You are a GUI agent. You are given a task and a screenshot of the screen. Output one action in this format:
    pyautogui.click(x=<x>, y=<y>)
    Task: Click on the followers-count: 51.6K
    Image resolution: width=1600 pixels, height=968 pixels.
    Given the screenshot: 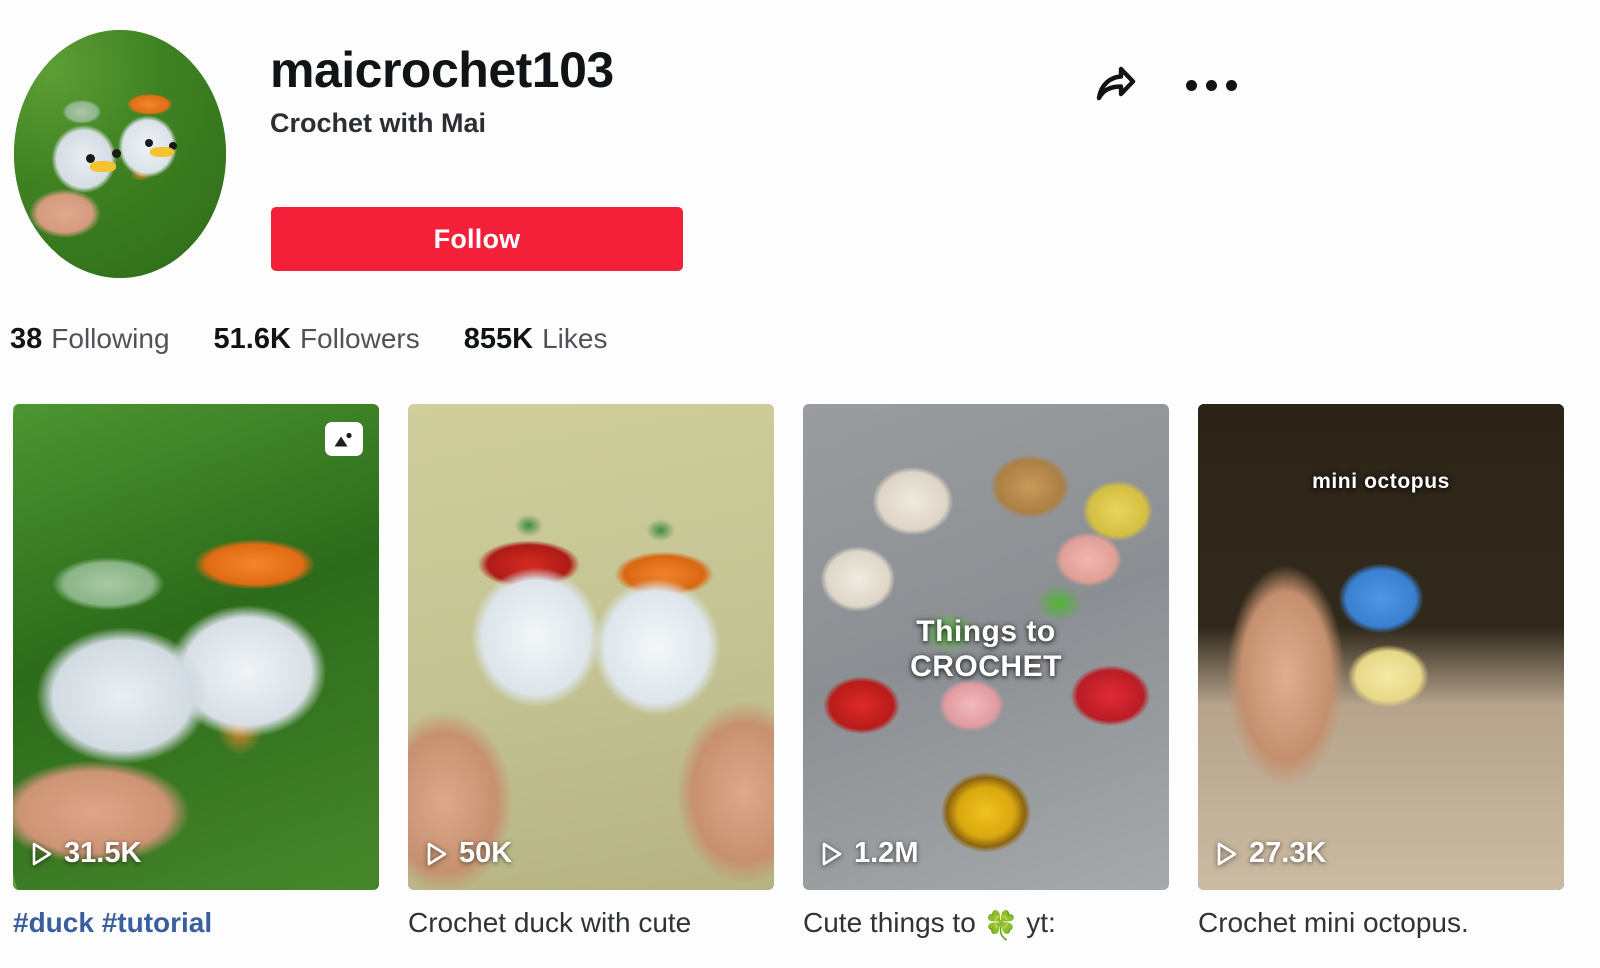 What is the action you would take?
    pyautogui.click(x=252, y=339)
    